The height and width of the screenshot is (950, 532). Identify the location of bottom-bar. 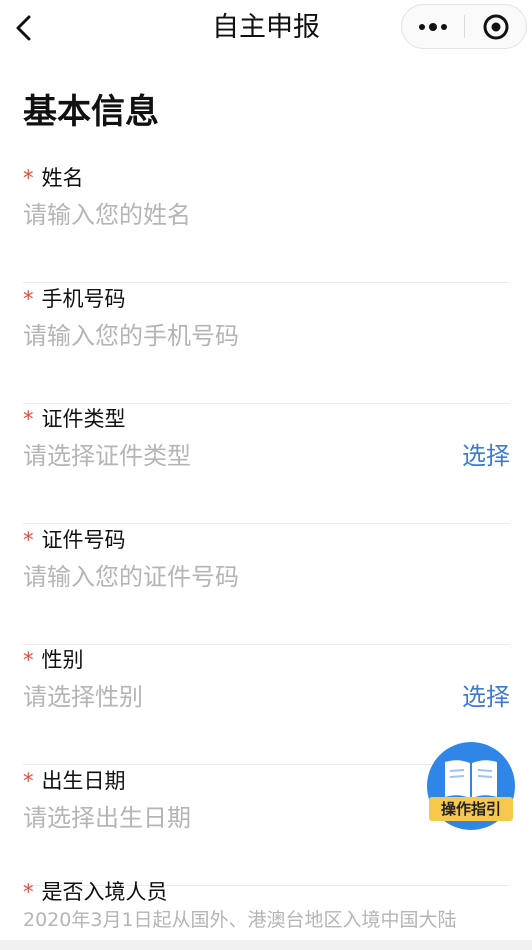
(266, 945).